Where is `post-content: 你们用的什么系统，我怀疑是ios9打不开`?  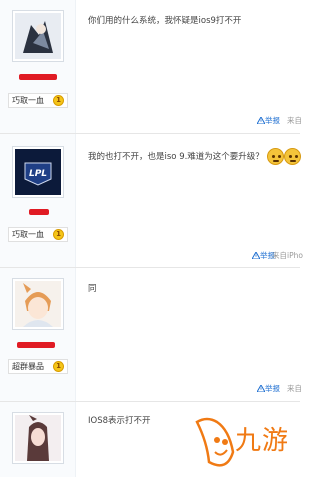 post-content: 你们用的什么系统，我怀疑是ios9打不开 is located at coordinates (165, 21).